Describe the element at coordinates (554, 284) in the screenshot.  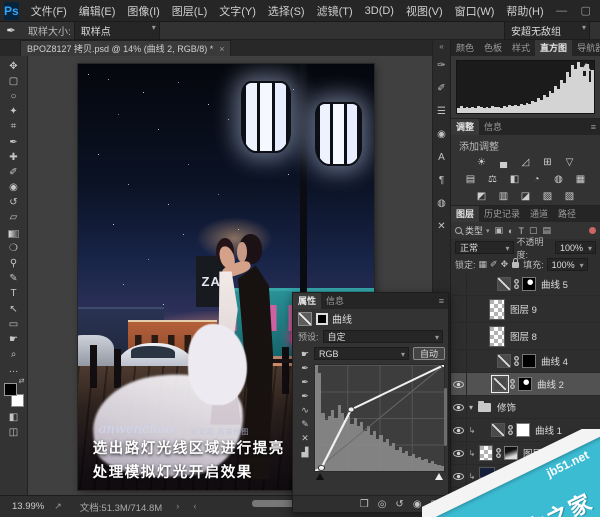
I see `layer-name: 曲线 5` at that location.